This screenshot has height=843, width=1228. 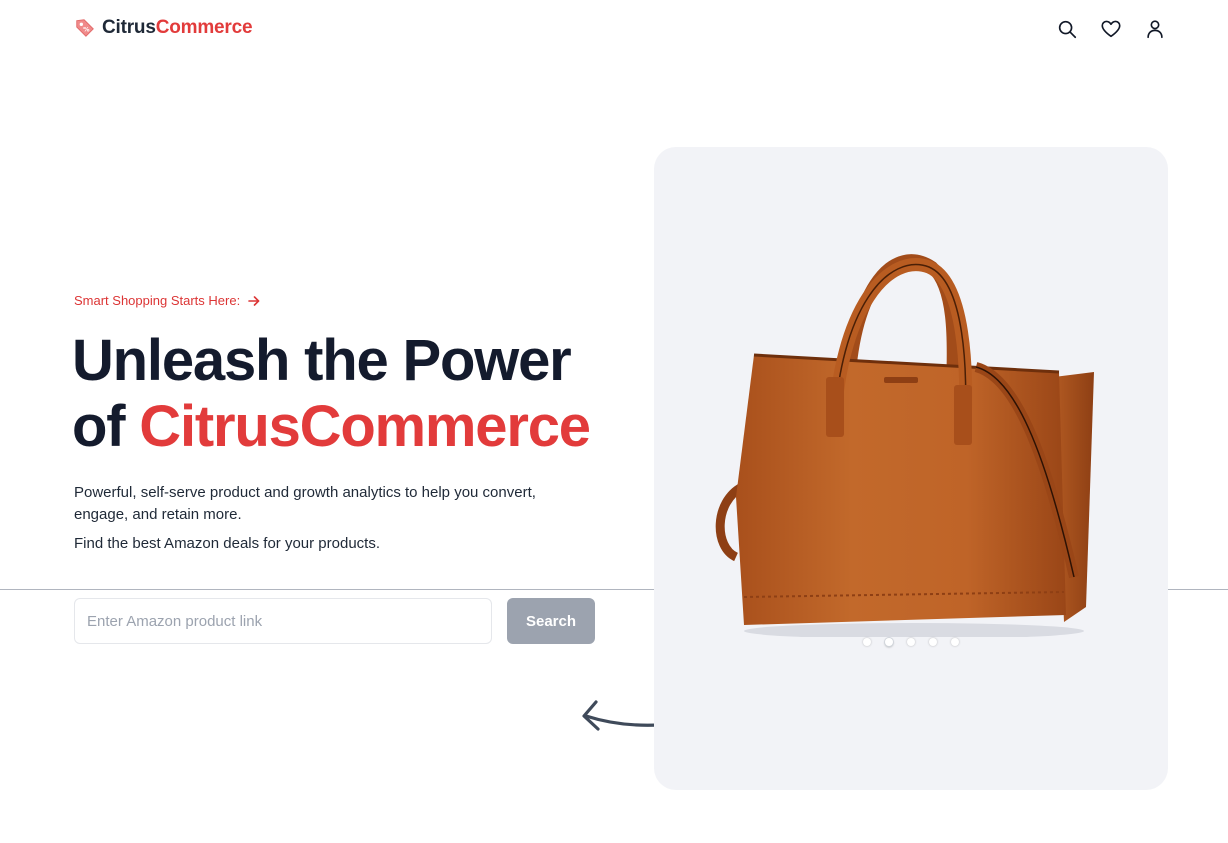 I want to click on header-actions, so click(x=1111, y=29).